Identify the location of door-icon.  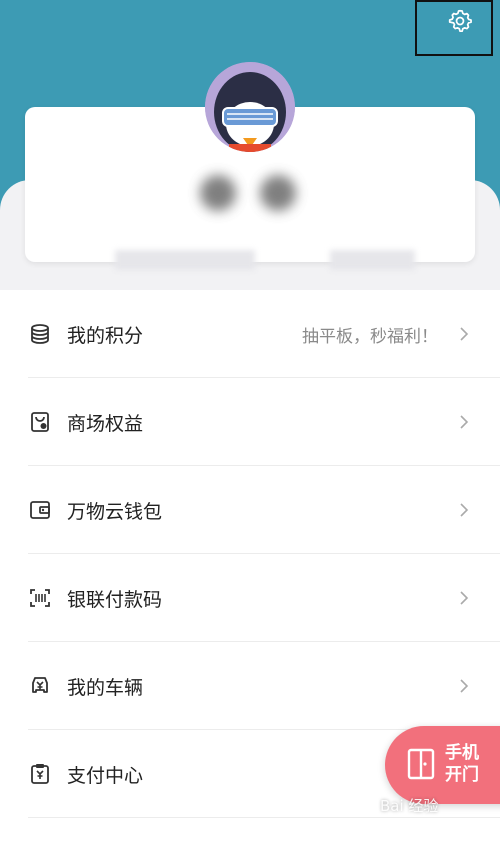
(421, 764).